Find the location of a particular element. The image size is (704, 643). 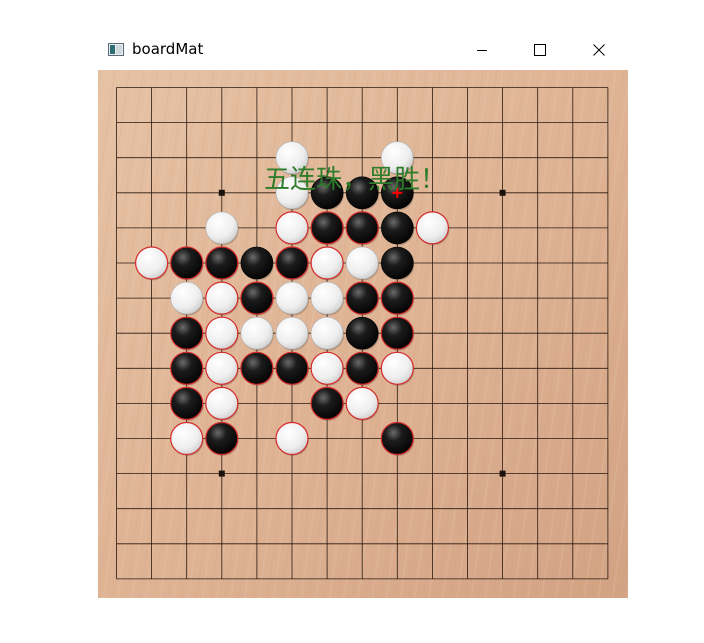

close-icon is located at coordinates (599, 50).